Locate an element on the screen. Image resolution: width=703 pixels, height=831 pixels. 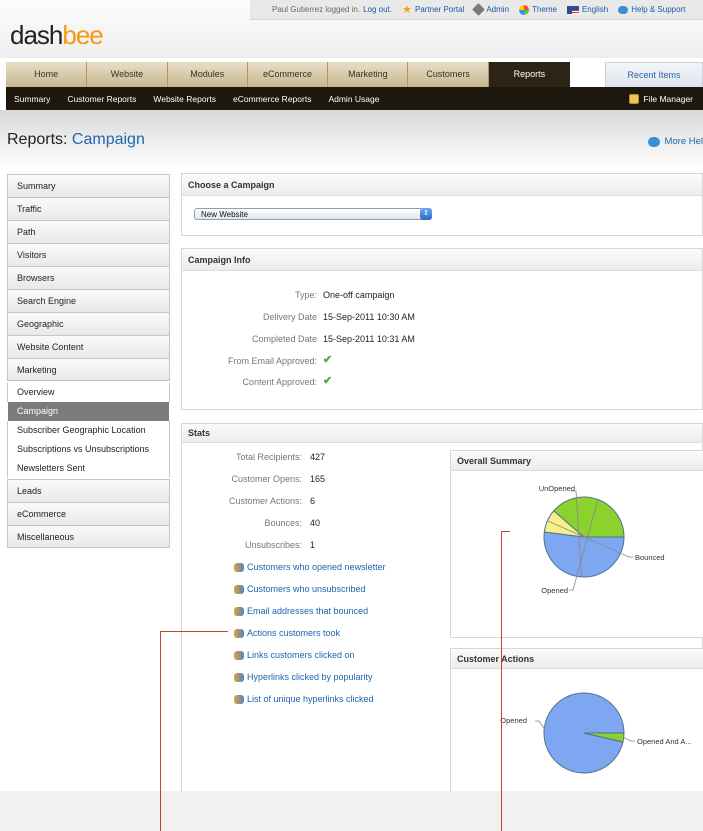
sidebar-item-ecommerce: eCommerce is located at coordinates (88, 513).